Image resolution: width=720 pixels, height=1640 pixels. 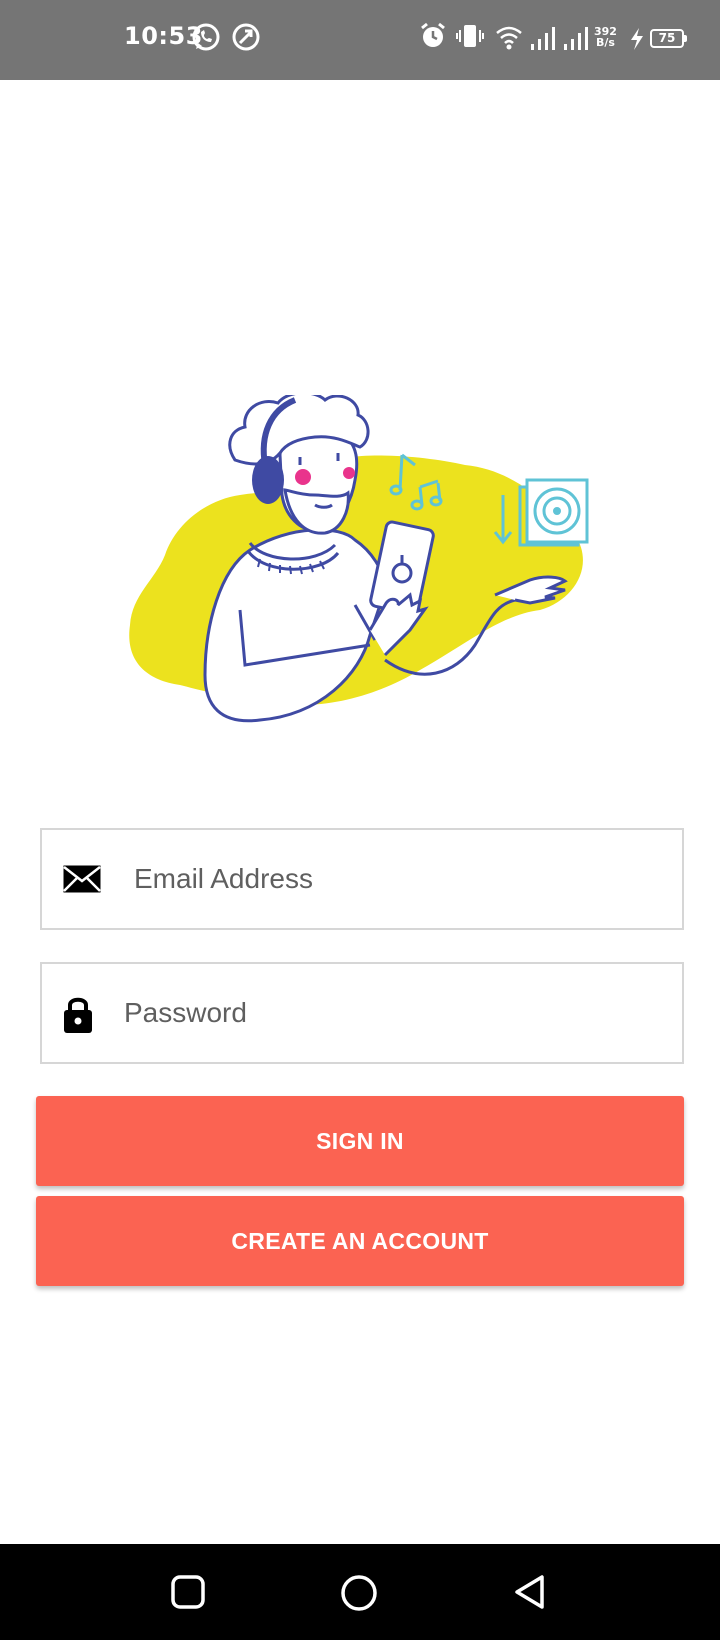 I want to click on password-field, so click(x=362, y=1013).